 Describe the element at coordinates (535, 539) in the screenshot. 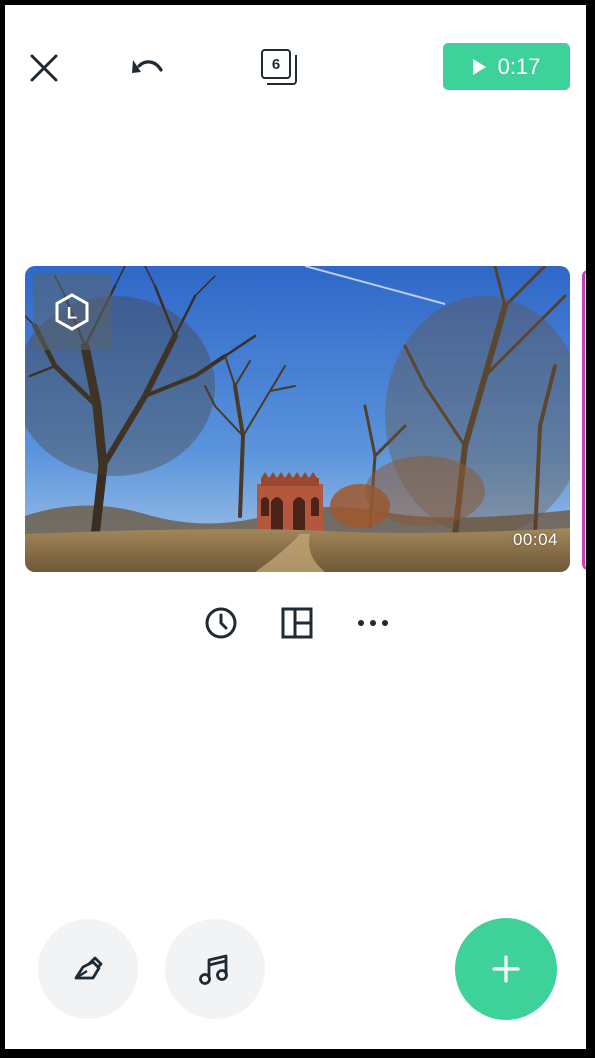

I see `clip-duration: 00:04` at that location.